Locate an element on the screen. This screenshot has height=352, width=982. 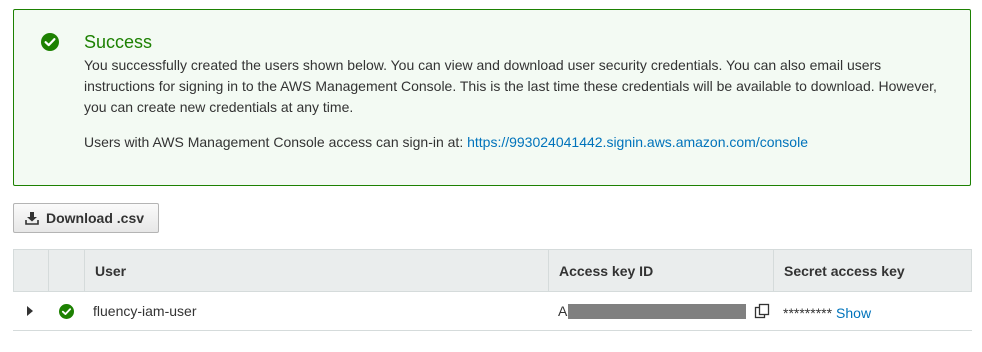
expand-row-toggle is located at coordinates (30, 311).